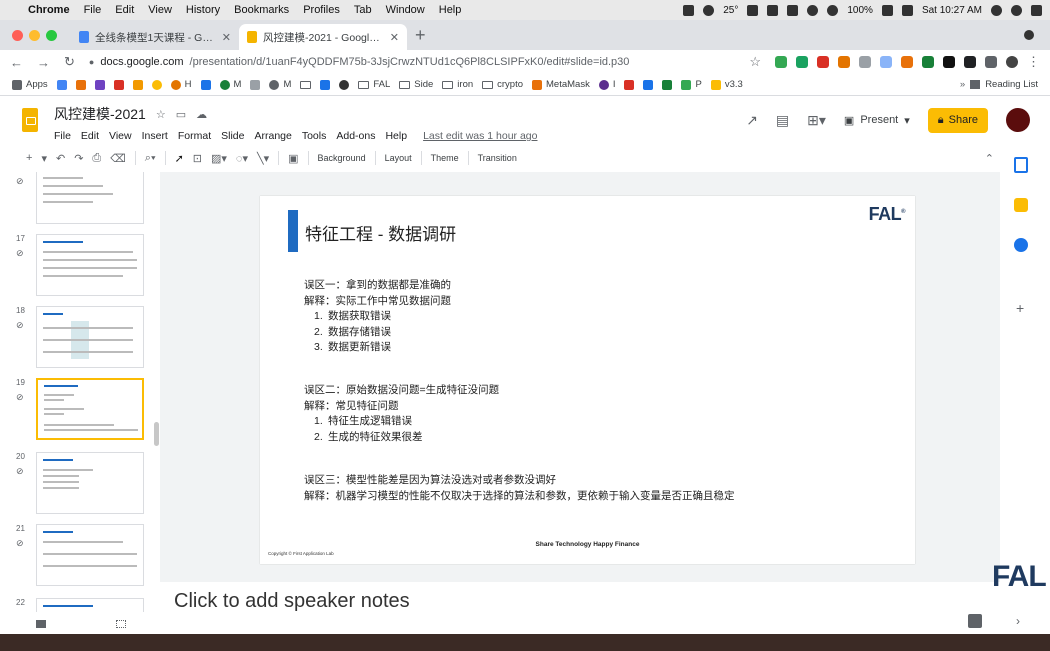 This screenshot has height=651, width=1050. What do you see at coordinates (999, 84) in the screenshot?
I see `reading-list: » Reading List` at bounding box center [999, 84].